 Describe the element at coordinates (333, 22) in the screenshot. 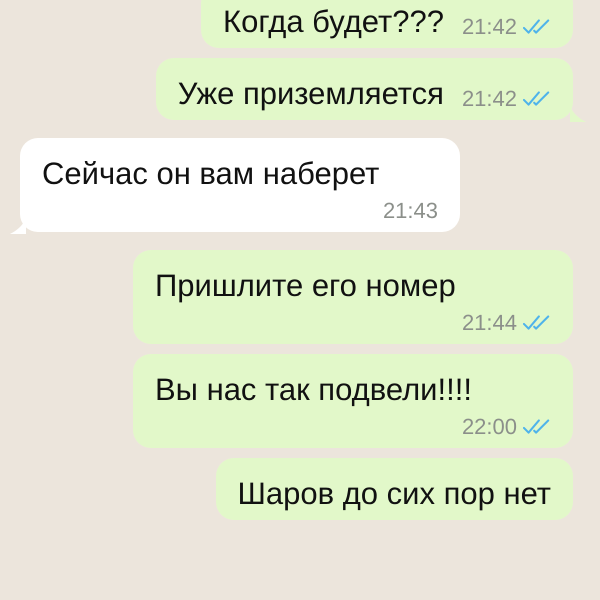

I see `message-text: Когда будет???` at that location.